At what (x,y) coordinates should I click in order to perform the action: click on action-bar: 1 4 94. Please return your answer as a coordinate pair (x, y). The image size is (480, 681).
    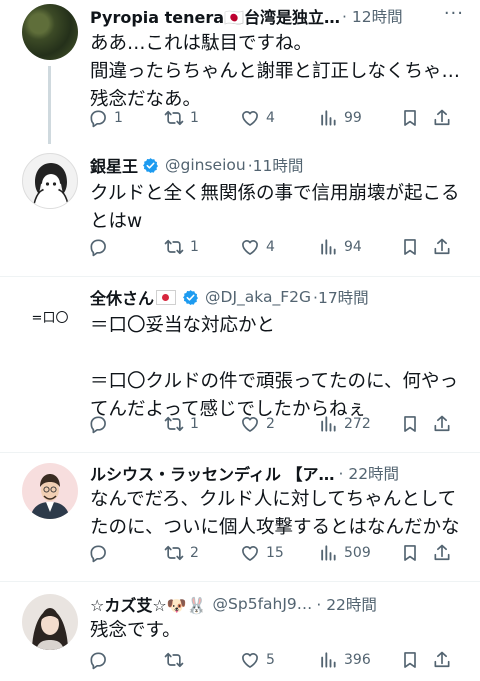
    Looking at the image, I should click on (275, 249).